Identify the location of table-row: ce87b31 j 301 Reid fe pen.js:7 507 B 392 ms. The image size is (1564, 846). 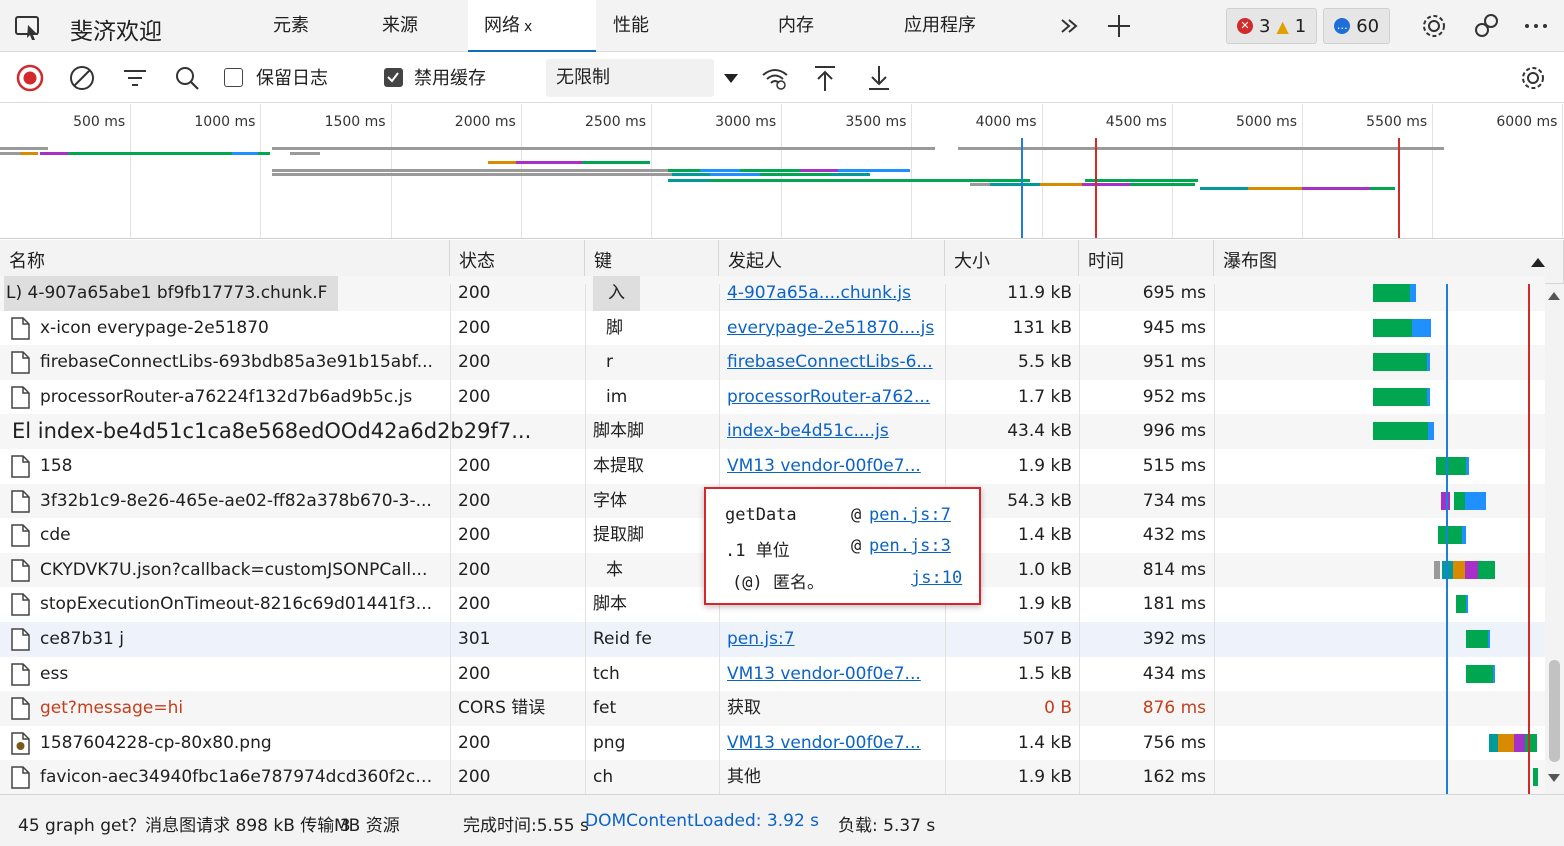
(772, 639).